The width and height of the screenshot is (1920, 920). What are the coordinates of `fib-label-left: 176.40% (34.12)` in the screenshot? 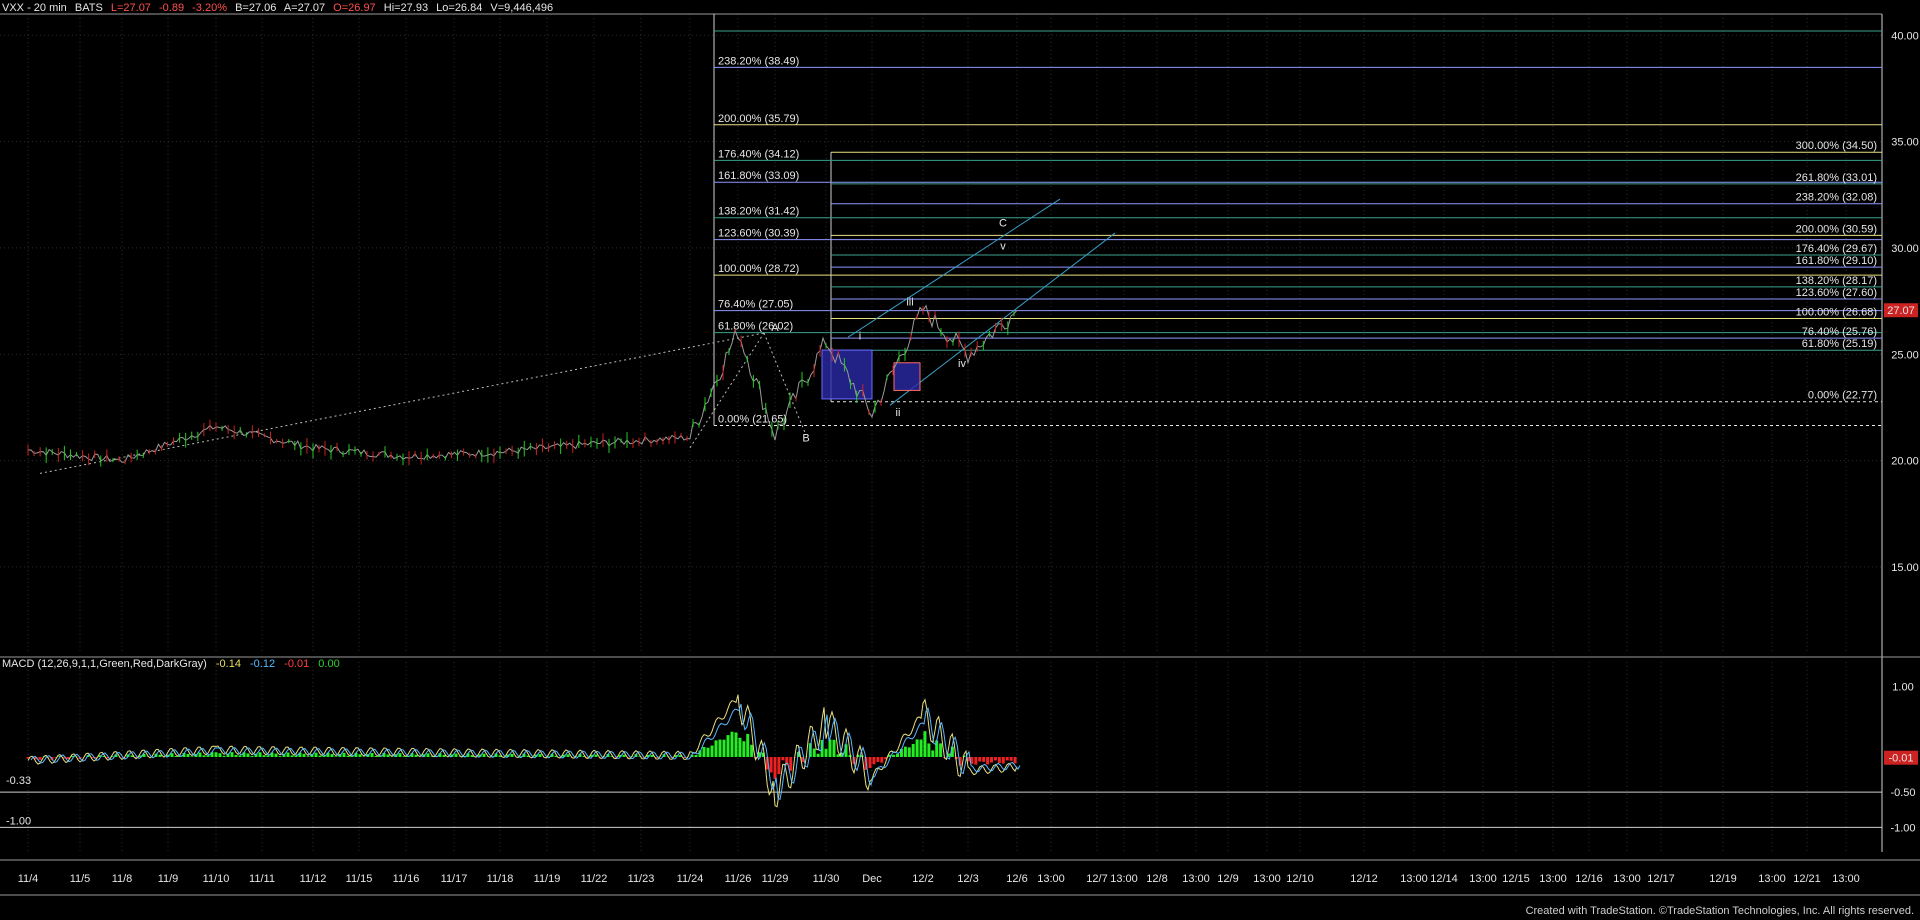 It's located at (758, 154).